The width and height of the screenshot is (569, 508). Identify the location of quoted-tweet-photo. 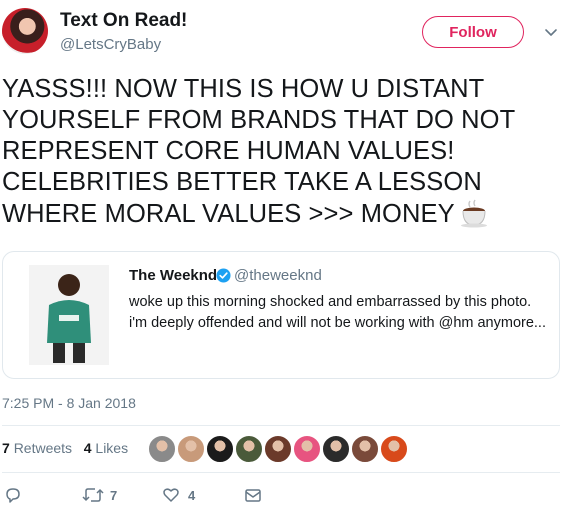
(69, 315).